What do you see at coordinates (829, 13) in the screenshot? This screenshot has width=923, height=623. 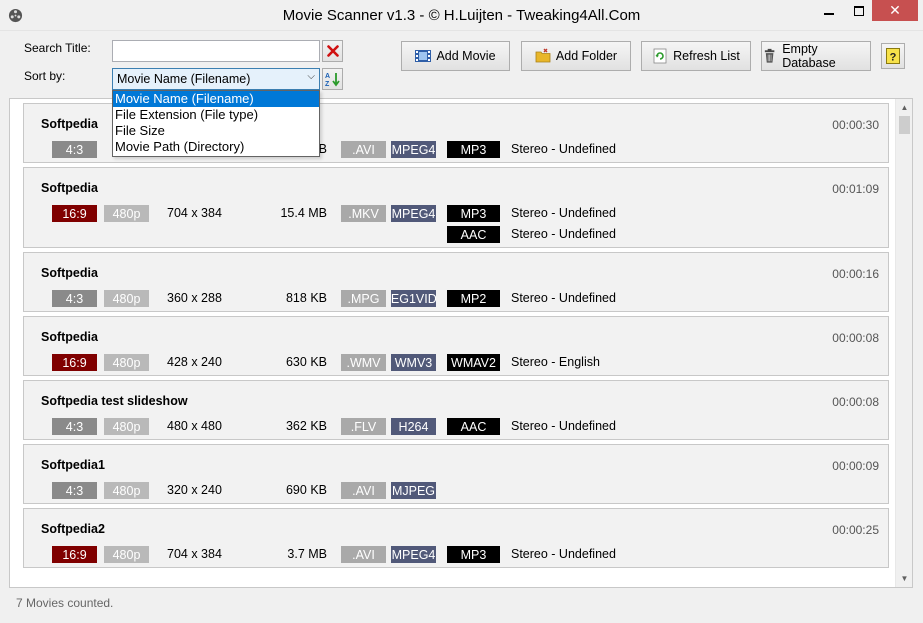 I see `minimize-icon` at bounding box center [829, 13].